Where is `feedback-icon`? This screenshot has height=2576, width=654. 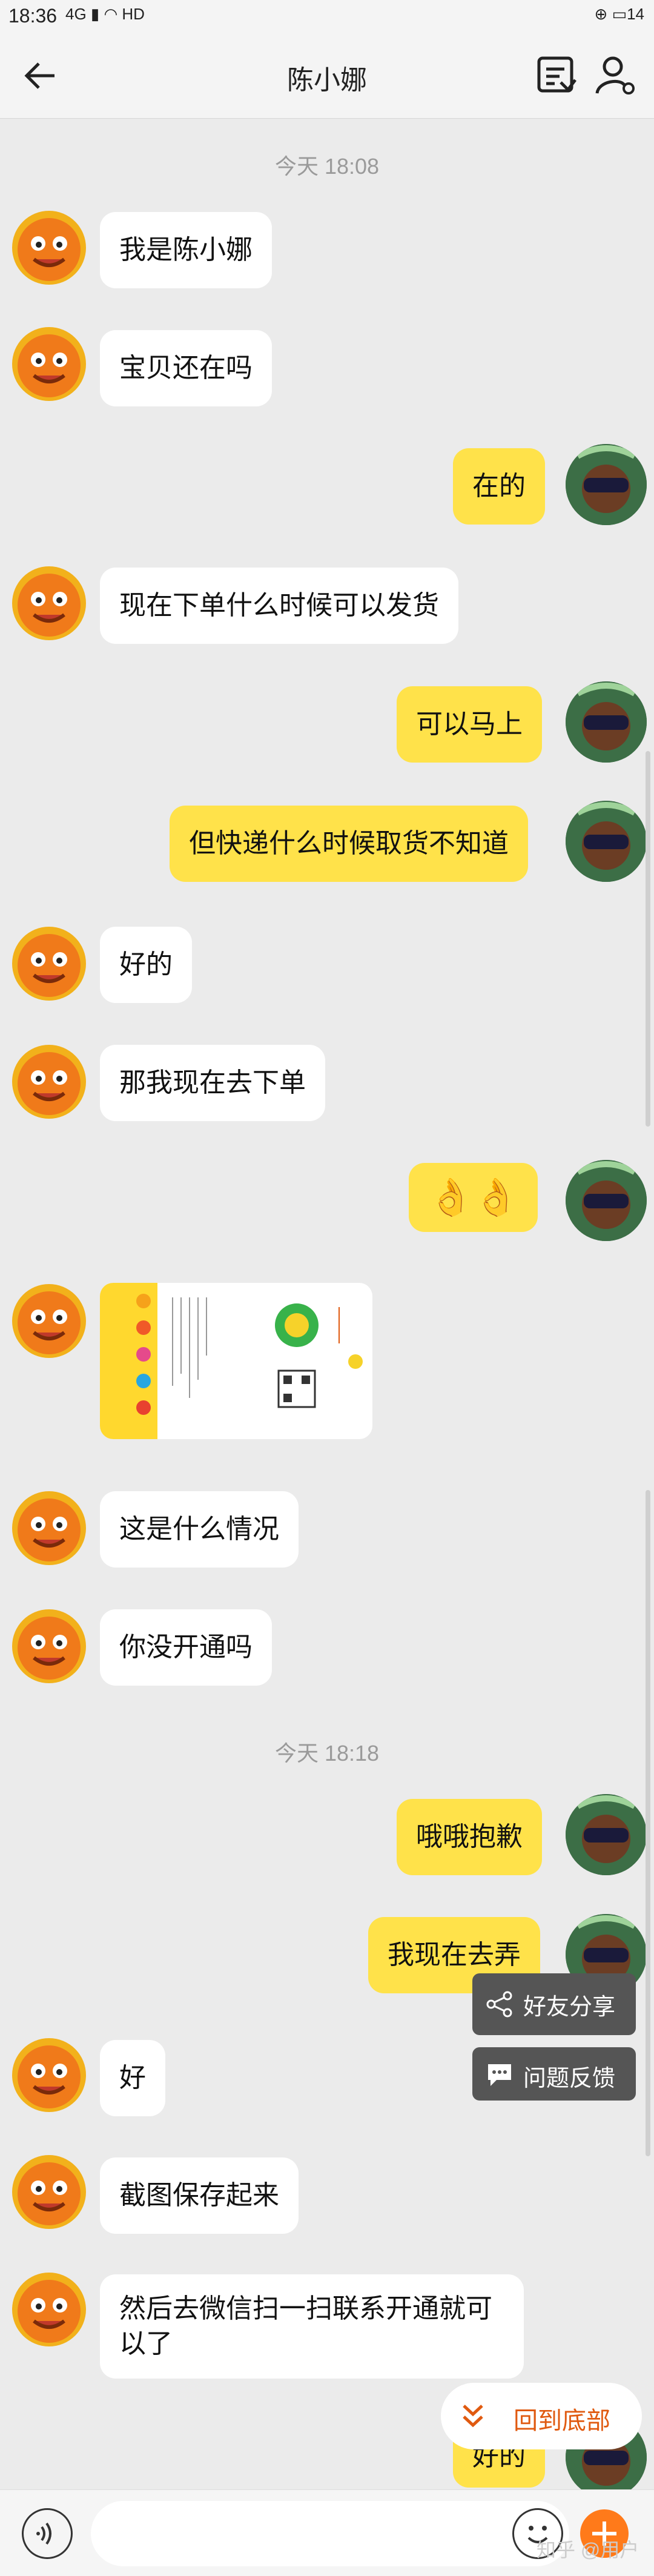 feedback-icon is located at coordinates (499, 2075).